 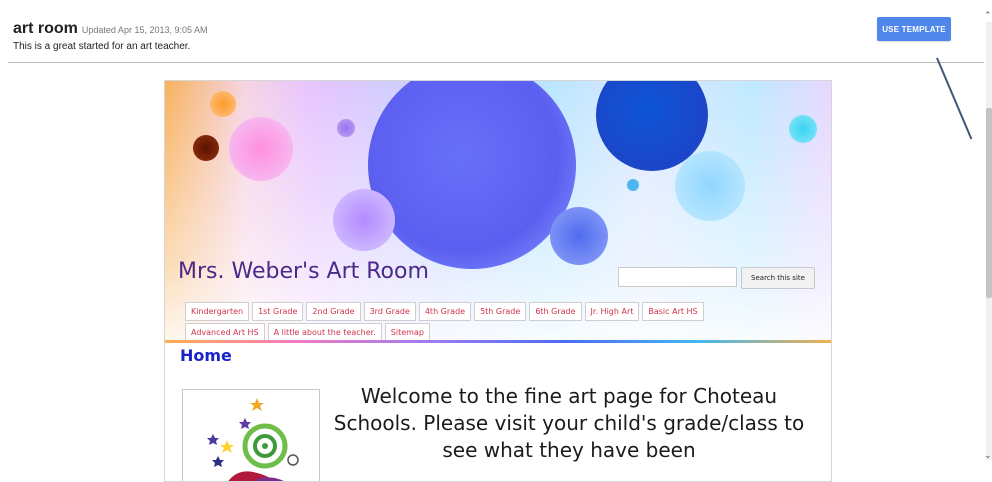 What do you see at coordinates (389, 311) in the screenshot?
I see `nav-tab: 3rd Grade` at bounding box center [389, 311].